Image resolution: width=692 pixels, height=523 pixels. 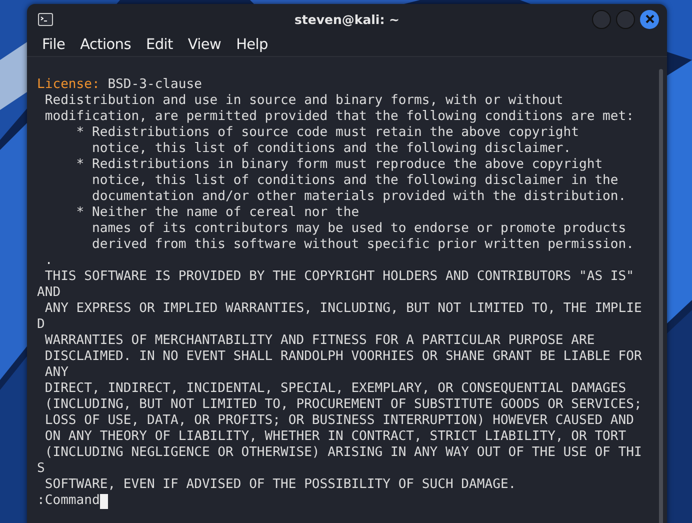 What do you see at coordinates (252, 45) in the screenshot?
I see `menu-item: Help` at bounding box center [252, 45].